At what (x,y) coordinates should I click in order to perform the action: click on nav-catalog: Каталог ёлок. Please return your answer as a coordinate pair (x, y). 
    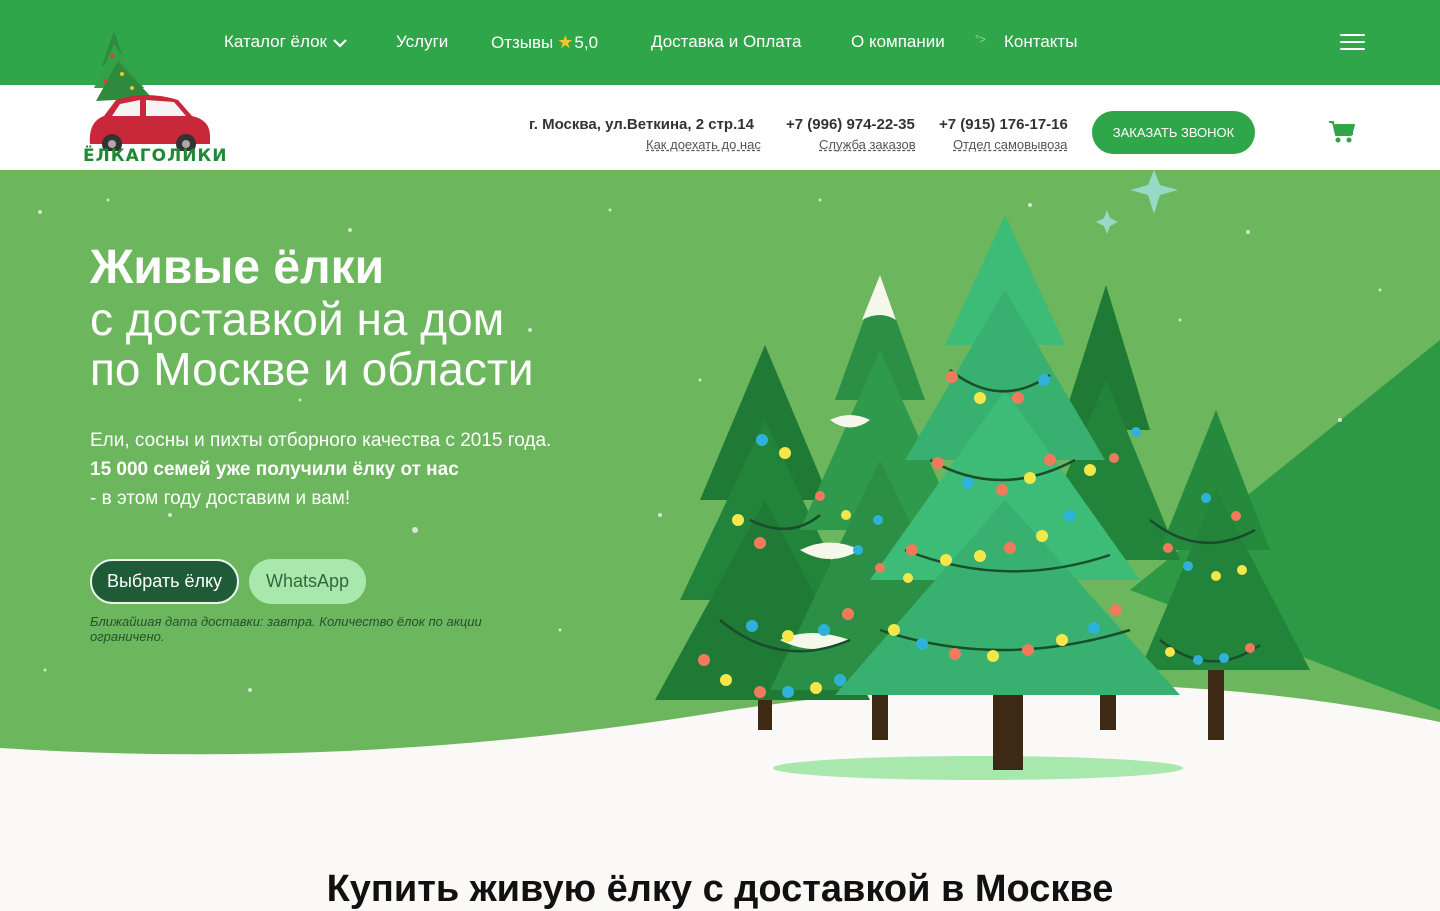
    Looking at the image, I should click on (285, 42).